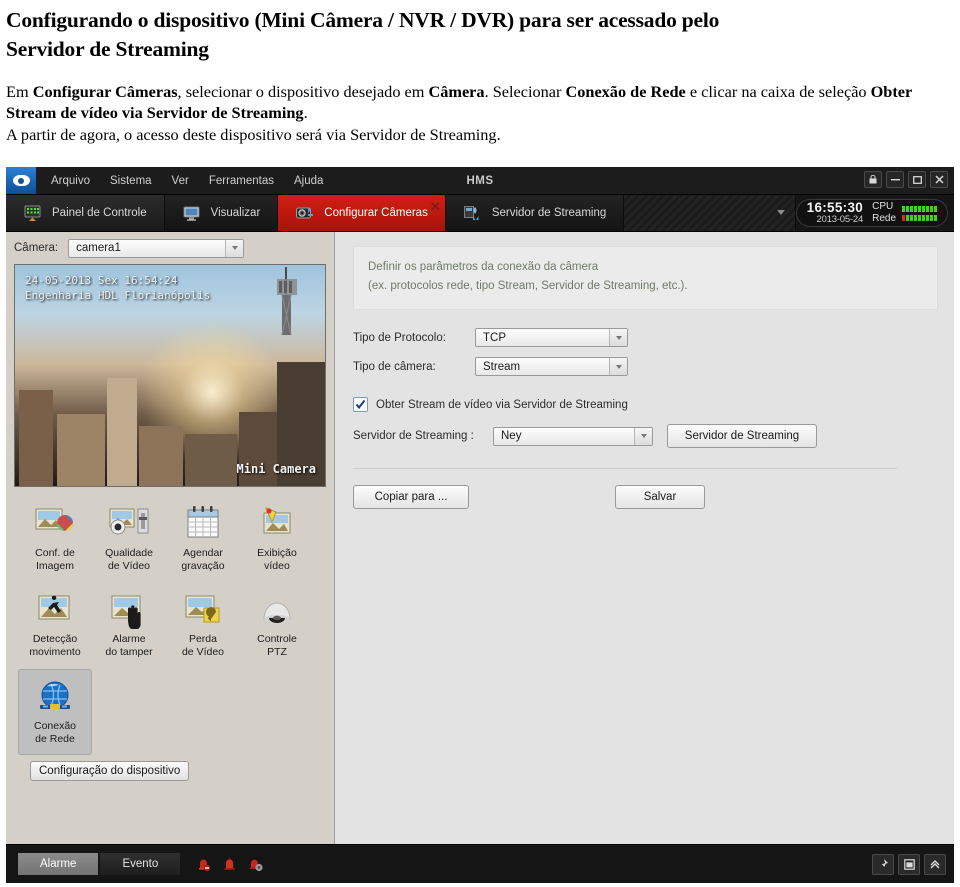  Describe the element at coordinates (394, 366) in the screenshot. I see `camera-type-label: Tipo de câmera:` at that location.